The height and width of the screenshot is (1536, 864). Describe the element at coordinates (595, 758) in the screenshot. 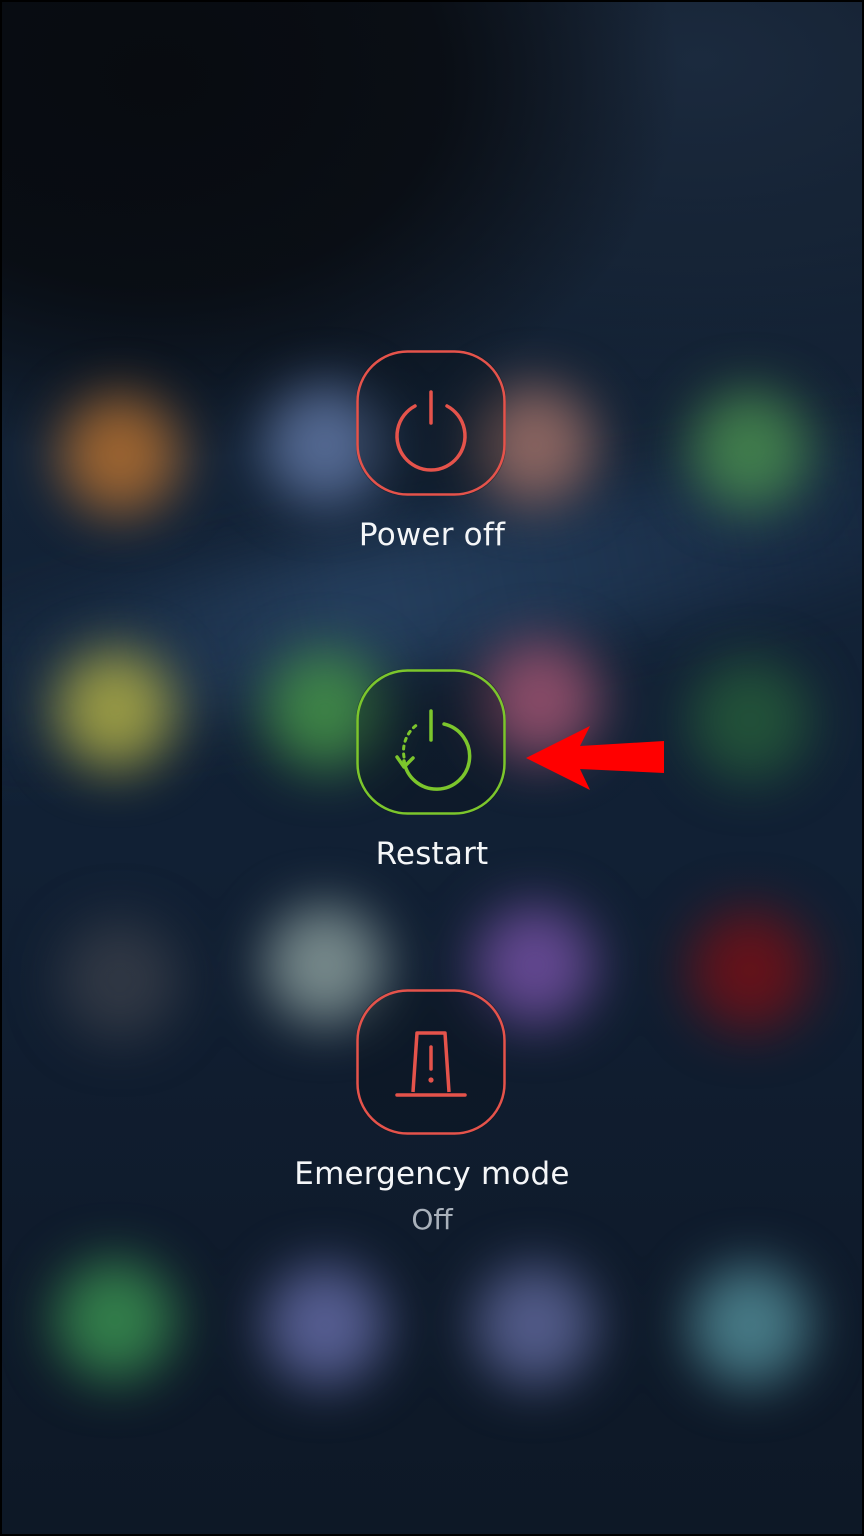

I see `red-arrow-pointer-icon` at that location.